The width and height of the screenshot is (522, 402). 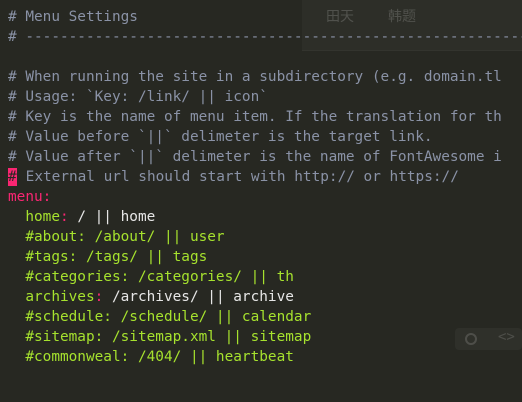 What do you see at coordinates (25, 197) in the screenshot?
I see `yaml-key: menu` at bounding box center [25, 197].